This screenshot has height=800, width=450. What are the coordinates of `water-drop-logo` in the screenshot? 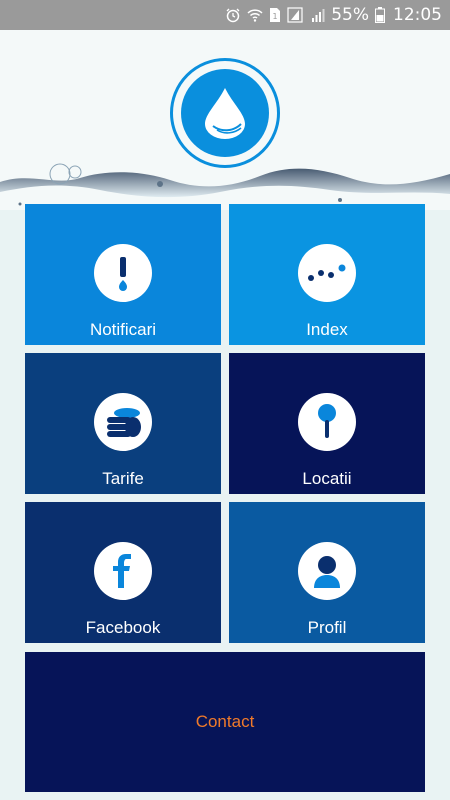 It's located at (225, 113).